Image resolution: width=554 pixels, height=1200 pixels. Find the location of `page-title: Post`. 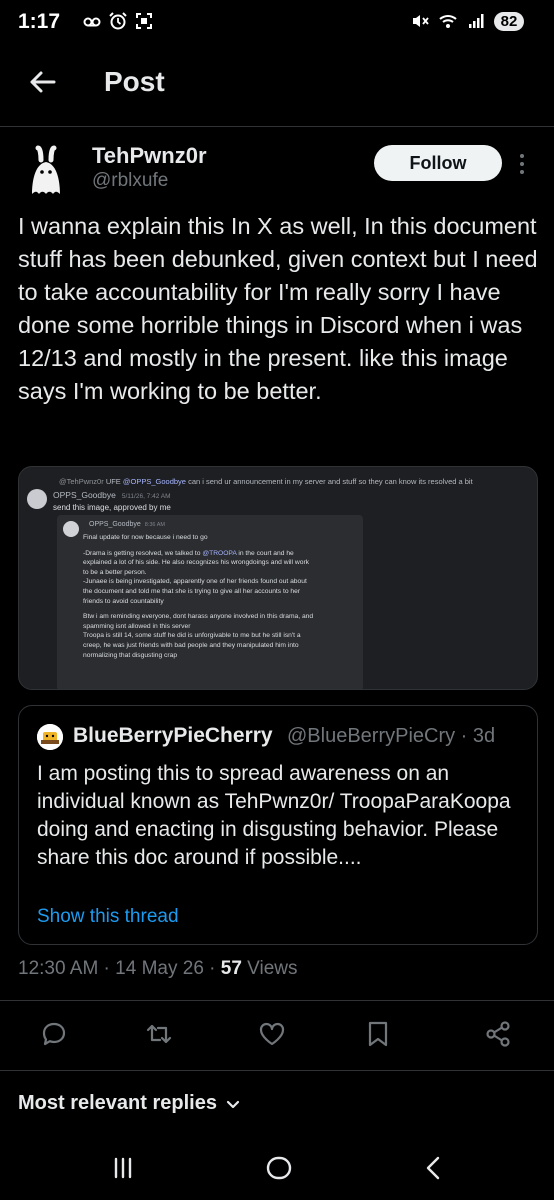

page-title: Post is located at coordinates (134, 81).